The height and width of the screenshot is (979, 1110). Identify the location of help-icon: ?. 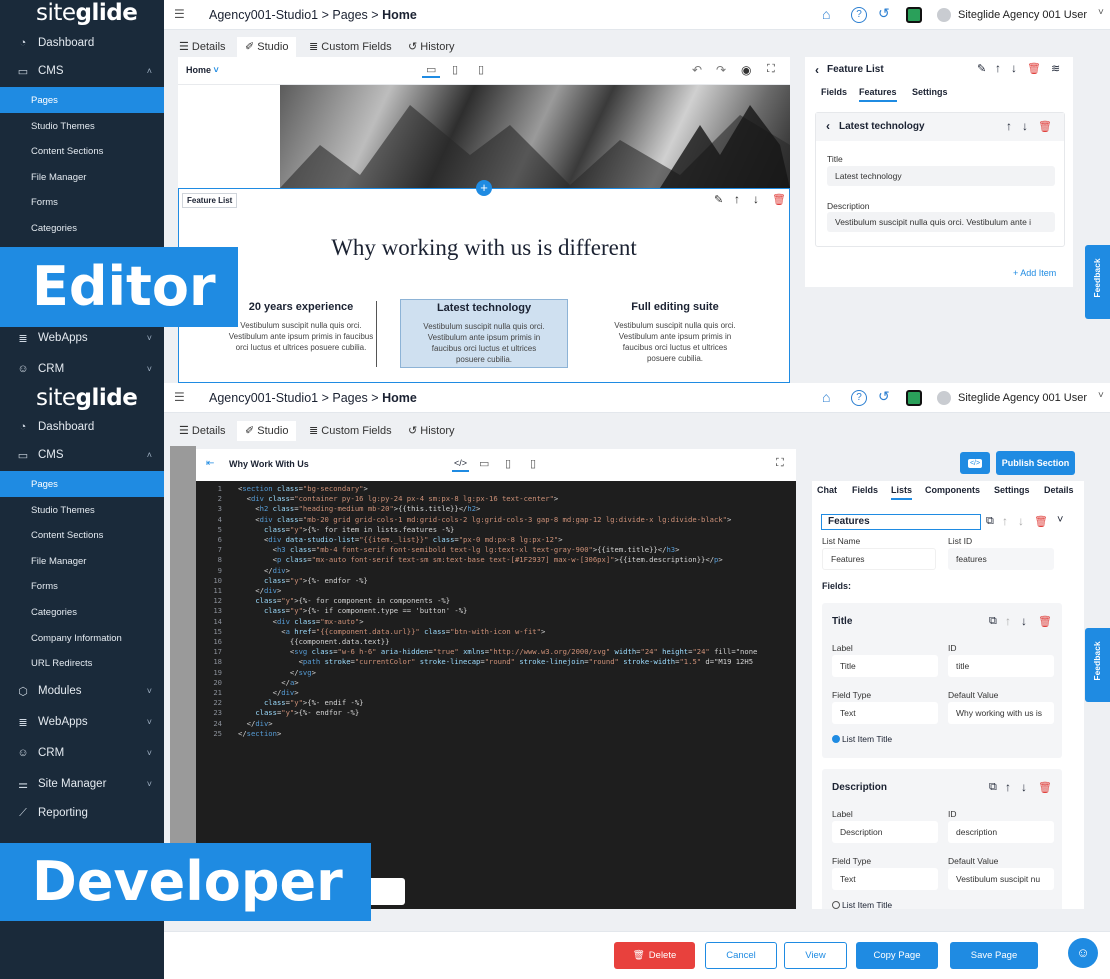
(859, 398).